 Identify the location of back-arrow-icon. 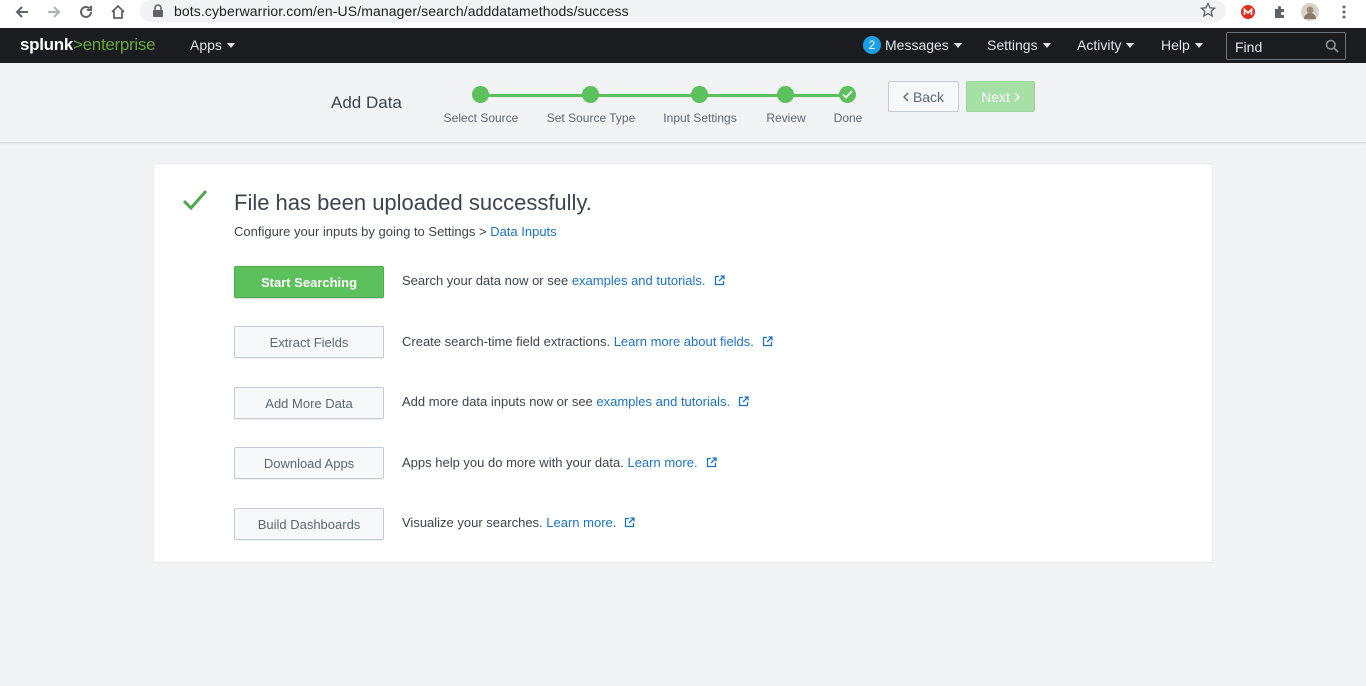
(22, 12).